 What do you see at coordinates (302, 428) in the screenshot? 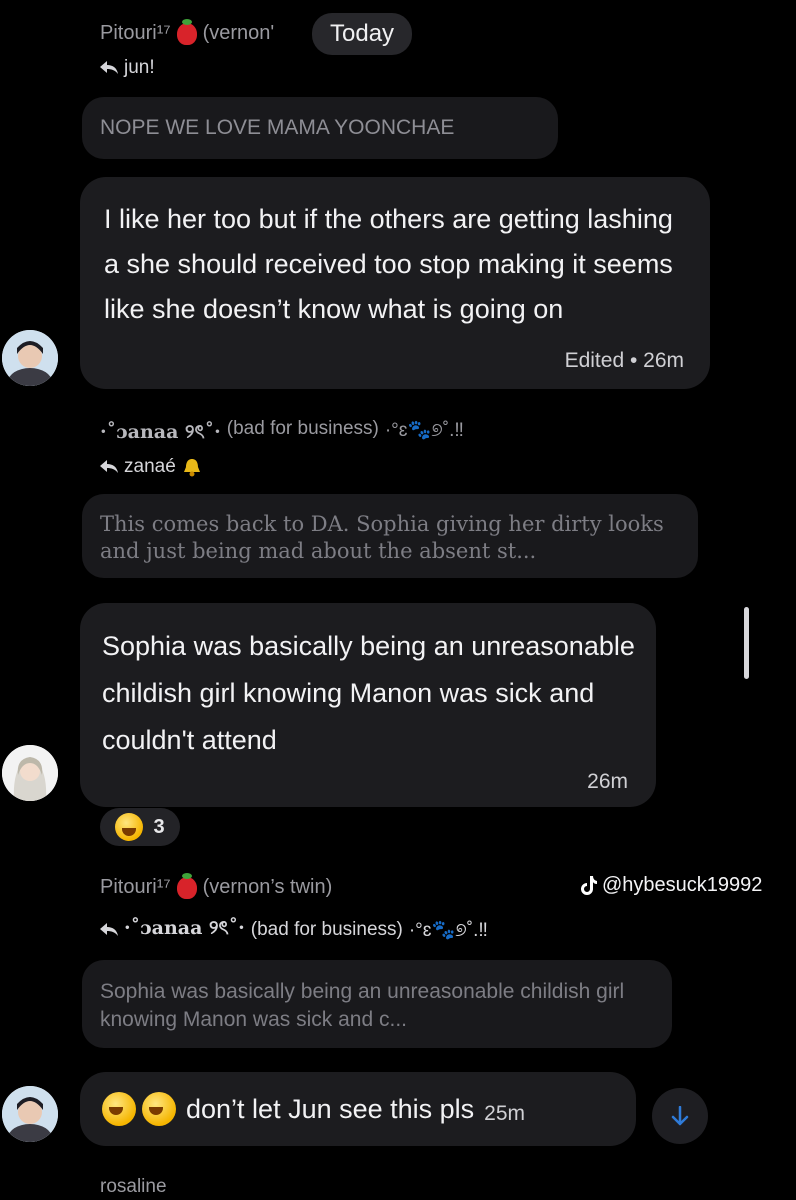
I see `sender-nickname: (bad for business)` at bounding box center [302, 428].